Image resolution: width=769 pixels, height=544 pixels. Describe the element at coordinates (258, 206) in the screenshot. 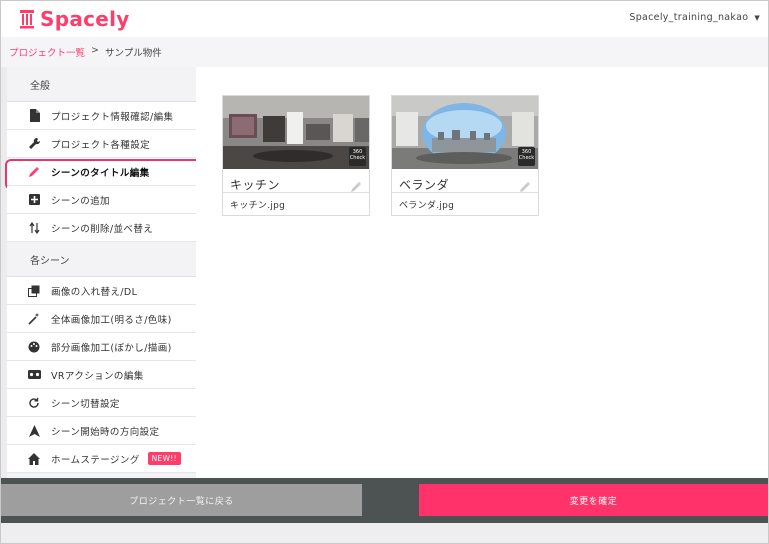

I see `scene-filename: キッチン.jpg` at that location.